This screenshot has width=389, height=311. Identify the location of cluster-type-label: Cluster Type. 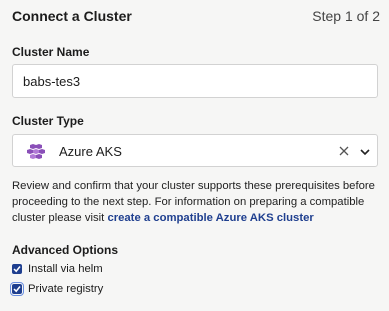
(48, 121).